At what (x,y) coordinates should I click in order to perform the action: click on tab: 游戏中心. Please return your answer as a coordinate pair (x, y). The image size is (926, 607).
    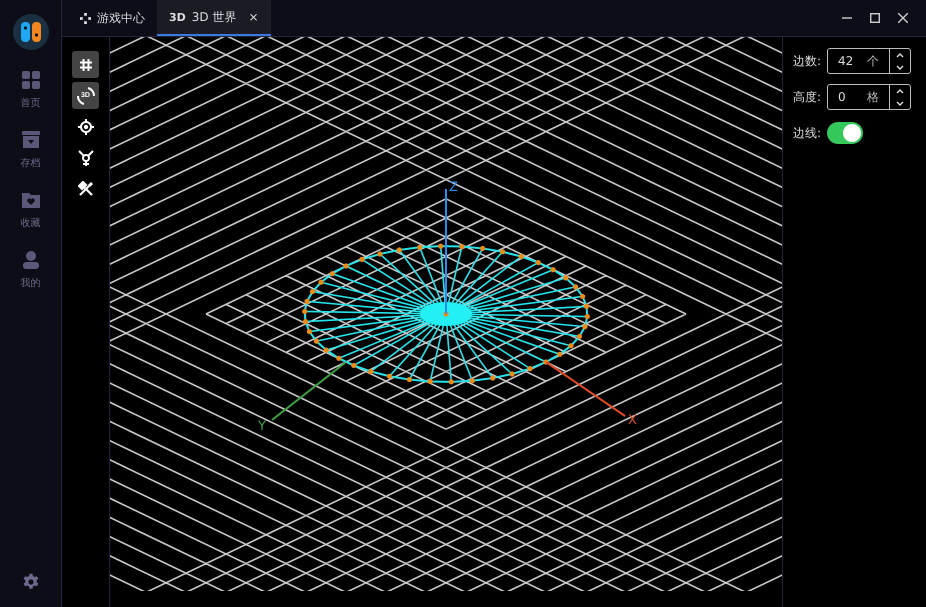
    Looking at the image, I should click on (112, 18).